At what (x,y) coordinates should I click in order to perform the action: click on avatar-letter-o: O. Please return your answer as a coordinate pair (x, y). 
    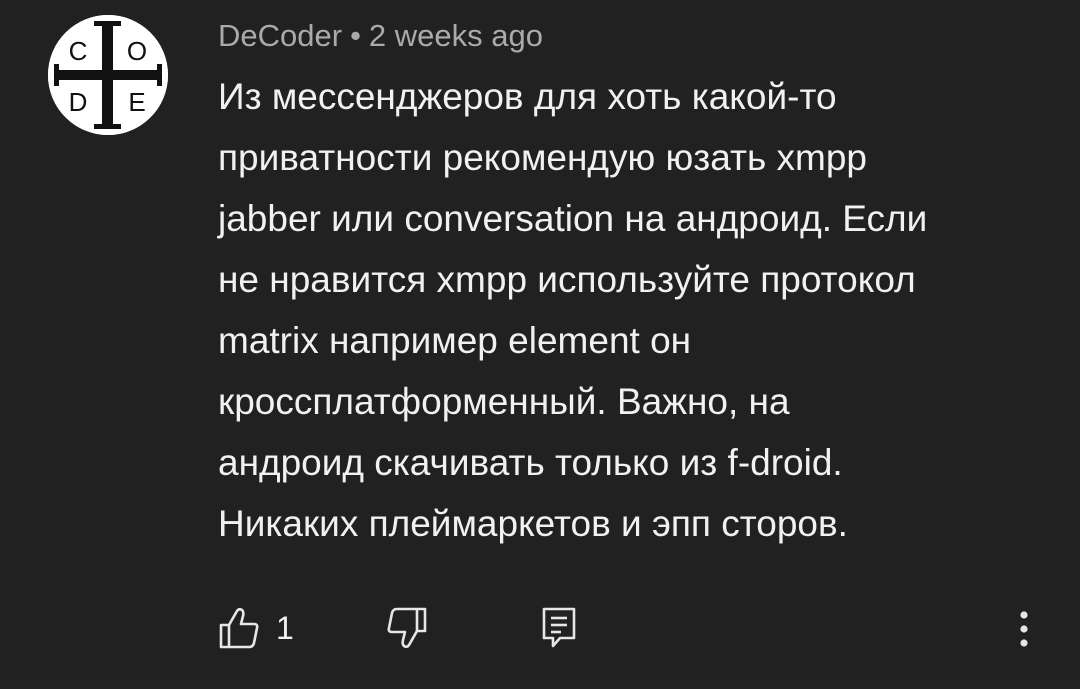
    Looking at the image, I should click on (137, 51).